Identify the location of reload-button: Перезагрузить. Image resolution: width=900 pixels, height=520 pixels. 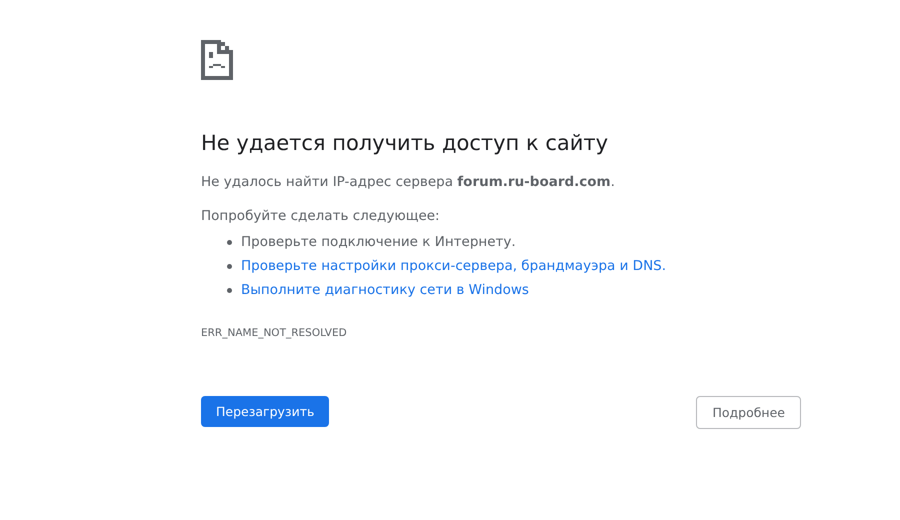
(265, 411).